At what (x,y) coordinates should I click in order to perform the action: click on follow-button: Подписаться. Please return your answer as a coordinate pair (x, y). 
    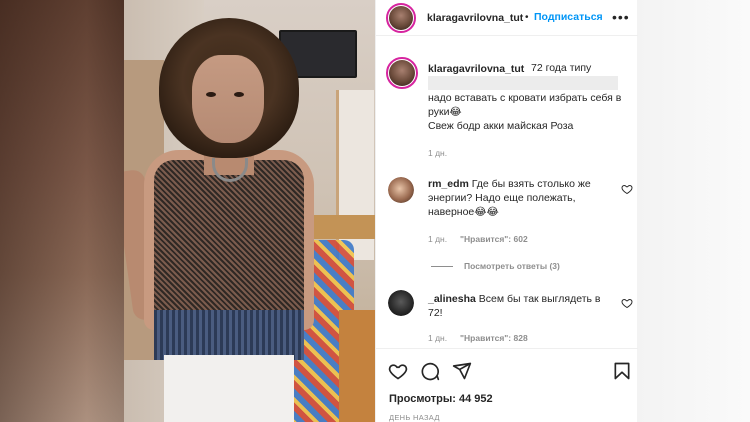
    Looking at the image, I should click on (568, 17).